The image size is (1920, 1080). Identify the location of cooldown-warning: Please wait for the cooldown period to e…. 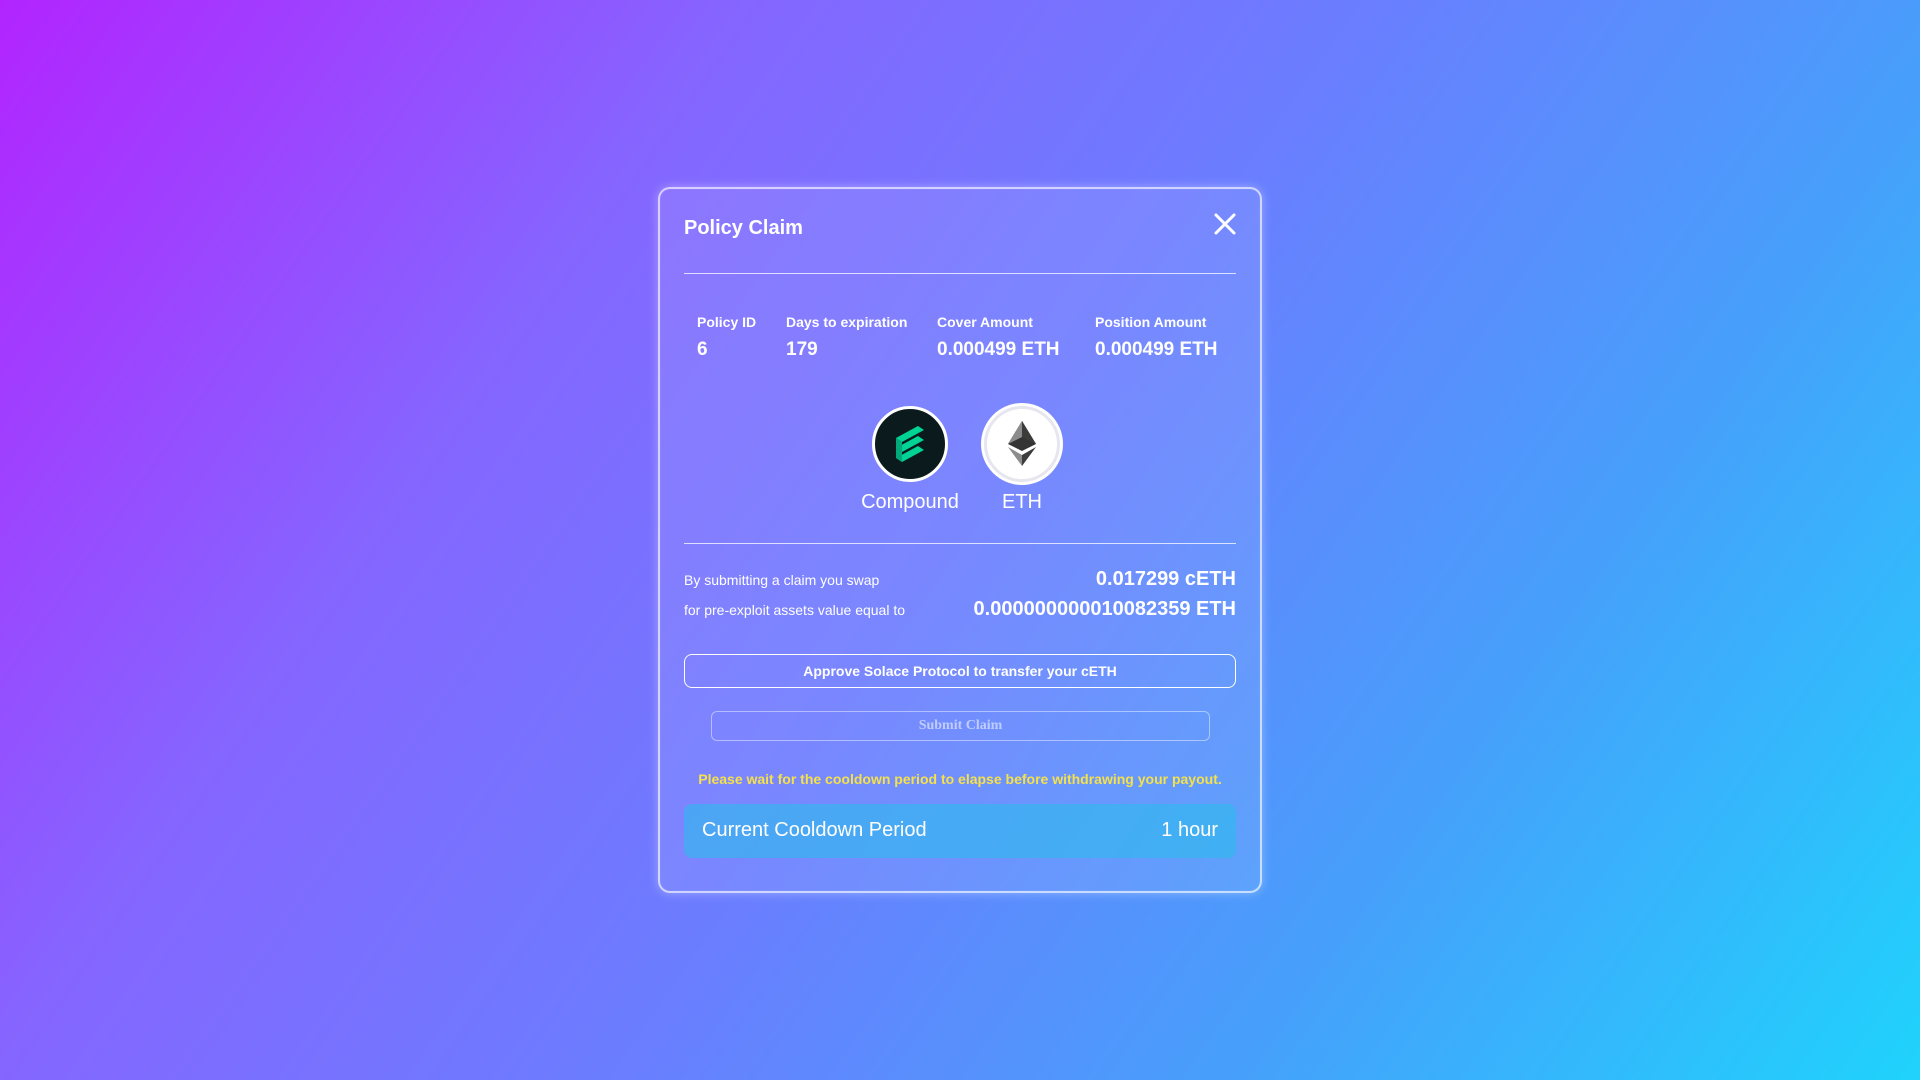
(960, 779).